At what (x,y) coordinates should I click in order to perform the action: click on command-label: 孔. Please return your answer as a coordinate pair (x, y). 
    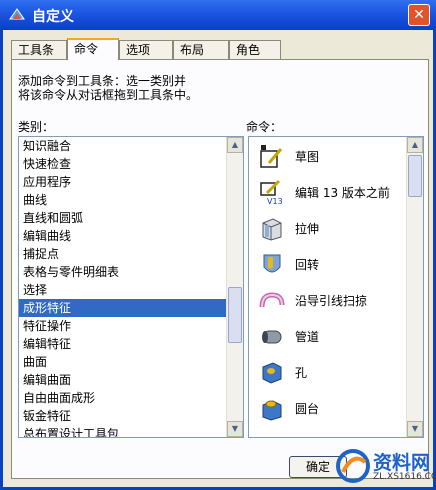
    Looking at the image, I should click on (301, 373).